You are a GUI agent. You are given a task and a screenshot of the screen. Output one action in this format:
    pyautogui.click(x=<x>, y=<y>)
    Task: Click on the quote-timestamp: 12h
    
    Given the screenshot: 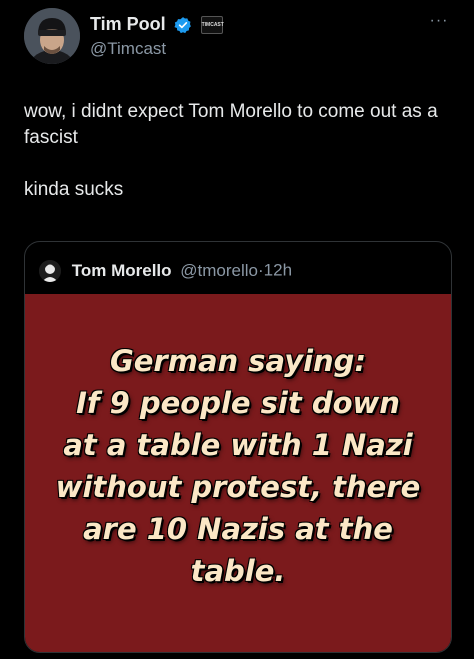 What is the action you would take?
    pyautogui.click(x=278, y=270)
    